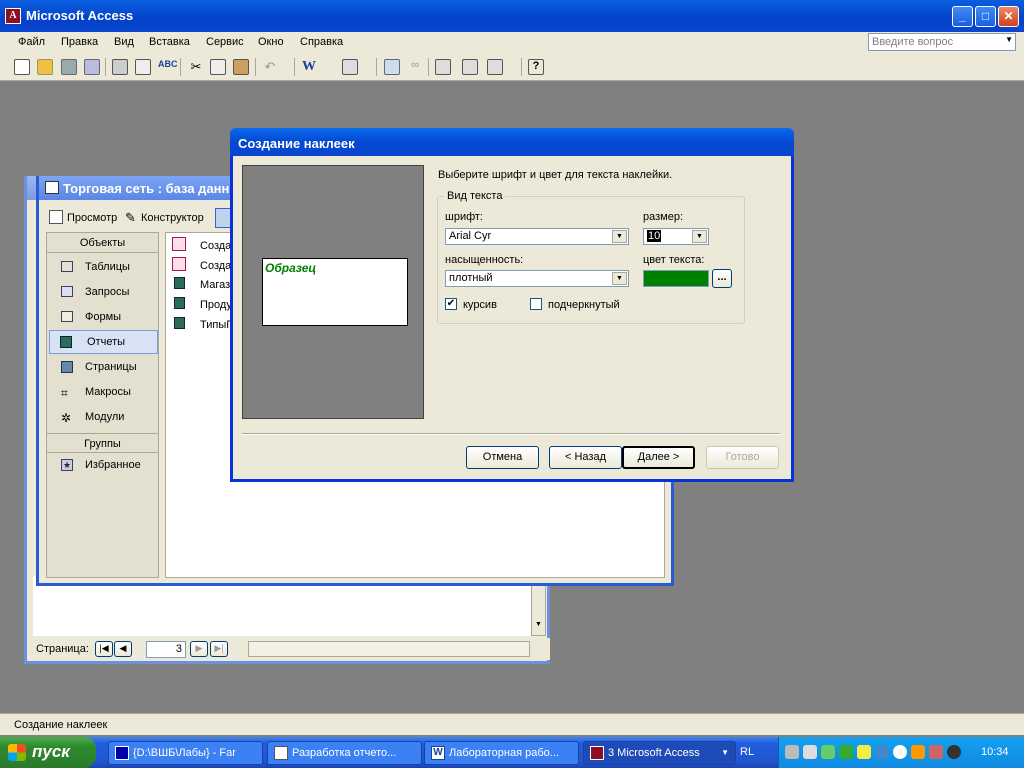 The height and width of the screenshot is (768, 1024). Describe the element at coordinates (31, 42) in the screenshot. I see `menu-file: Файл` at that location.